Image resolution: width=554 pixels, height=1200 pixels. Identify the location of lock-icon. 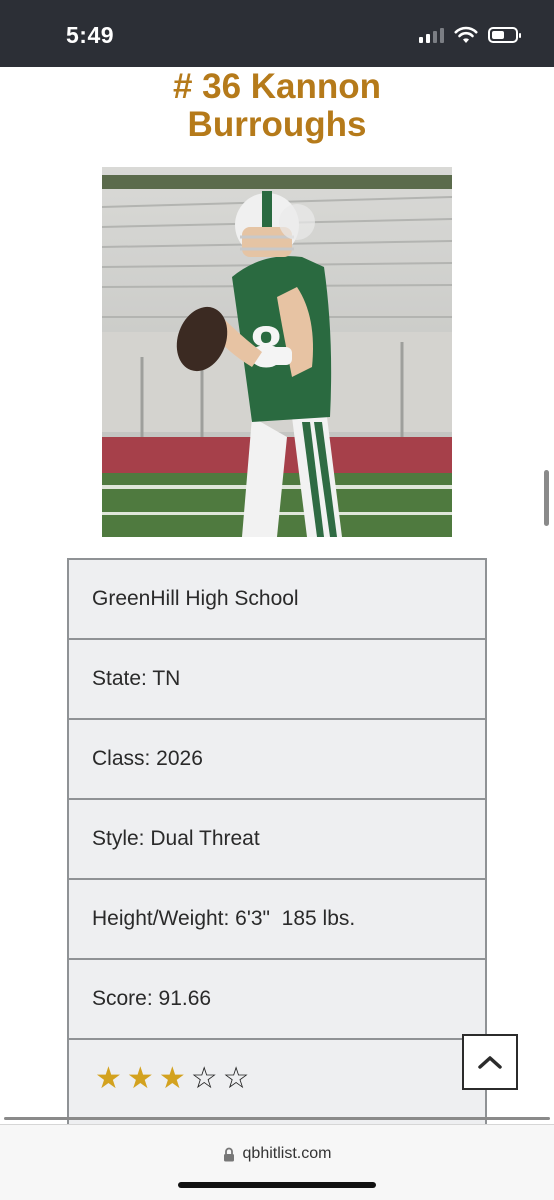
(228, 1154).